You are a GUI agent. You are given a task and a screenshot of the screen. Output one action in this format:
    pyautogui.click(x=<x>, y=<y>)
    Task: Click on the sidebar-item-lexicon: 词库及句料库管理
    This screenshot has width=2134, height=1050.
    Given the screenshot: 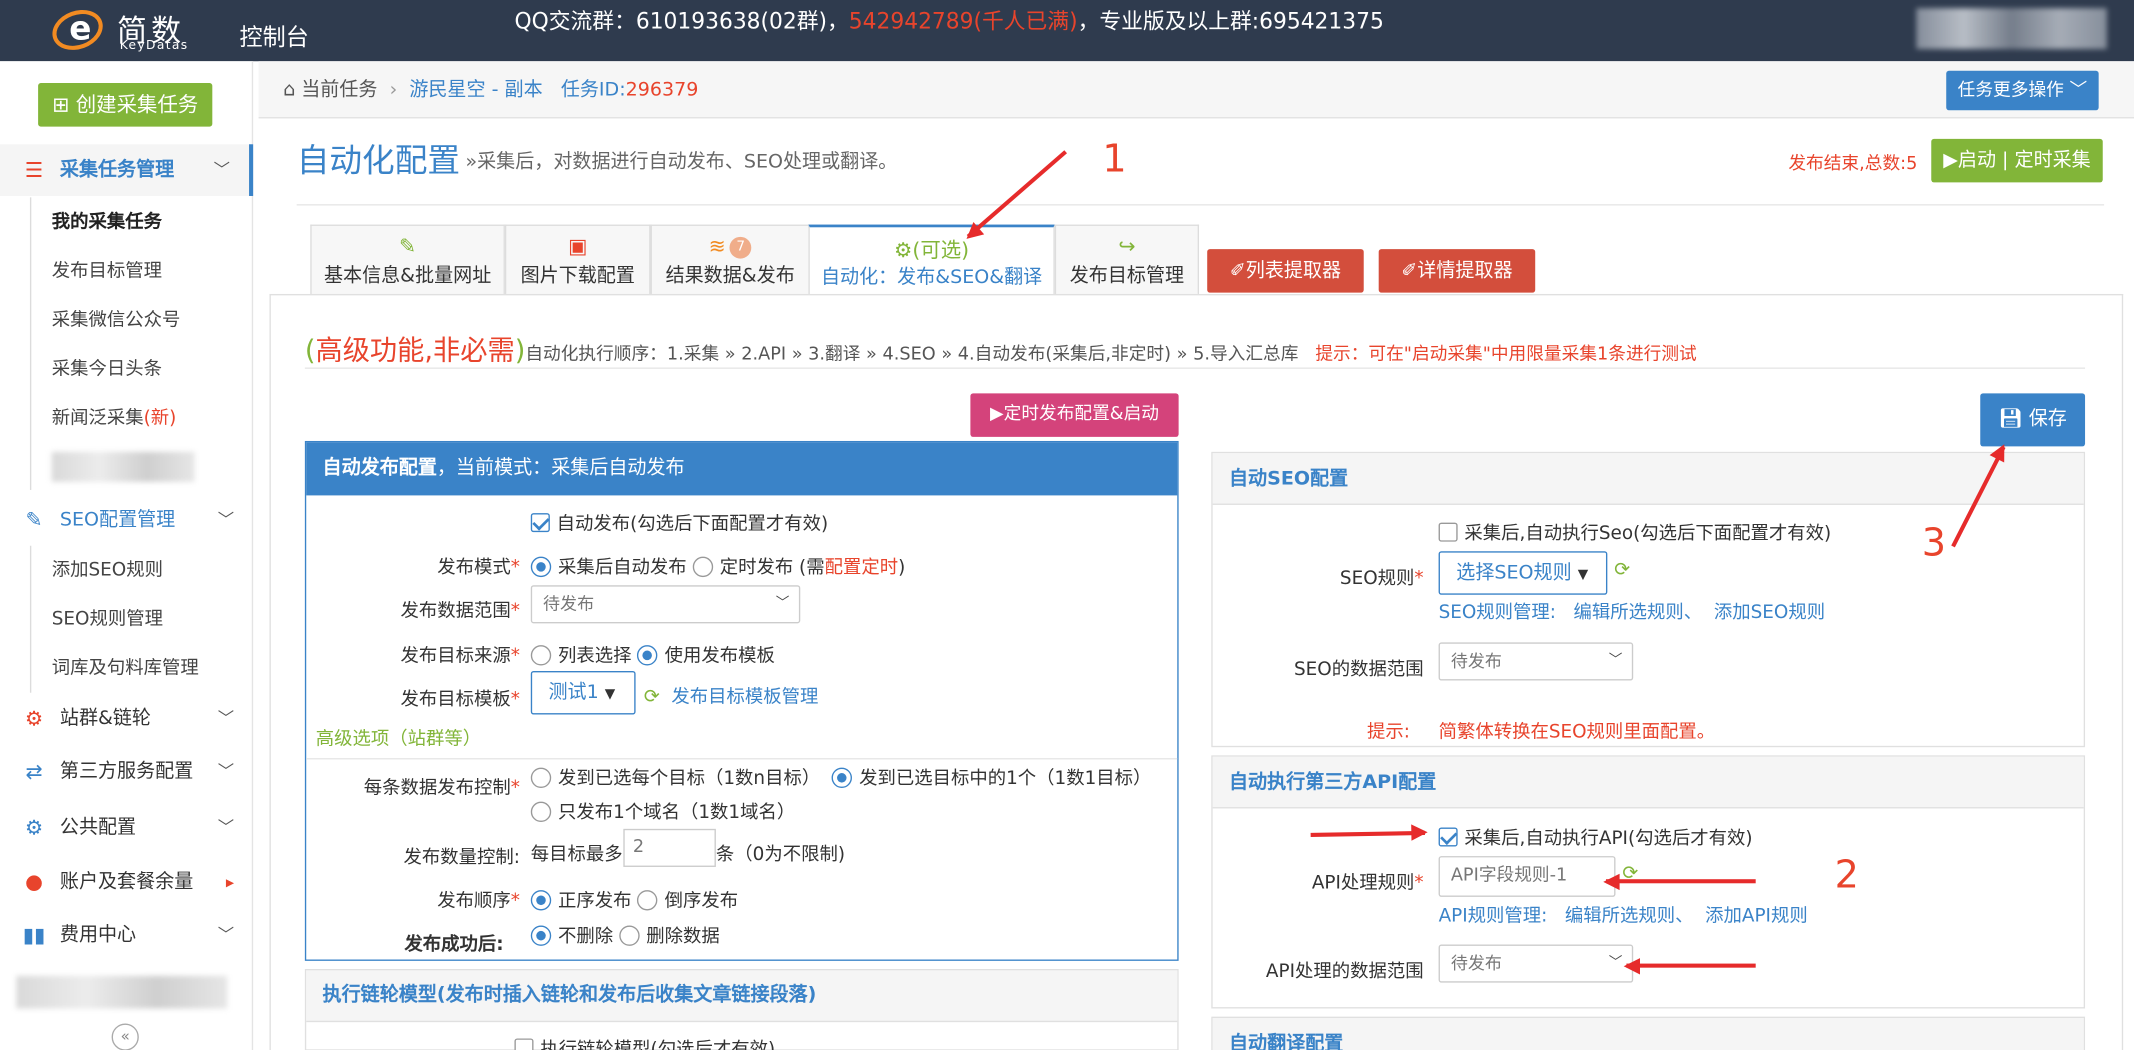 What is the action you would take?
    pyautogui.click(x=126, y=668)
    